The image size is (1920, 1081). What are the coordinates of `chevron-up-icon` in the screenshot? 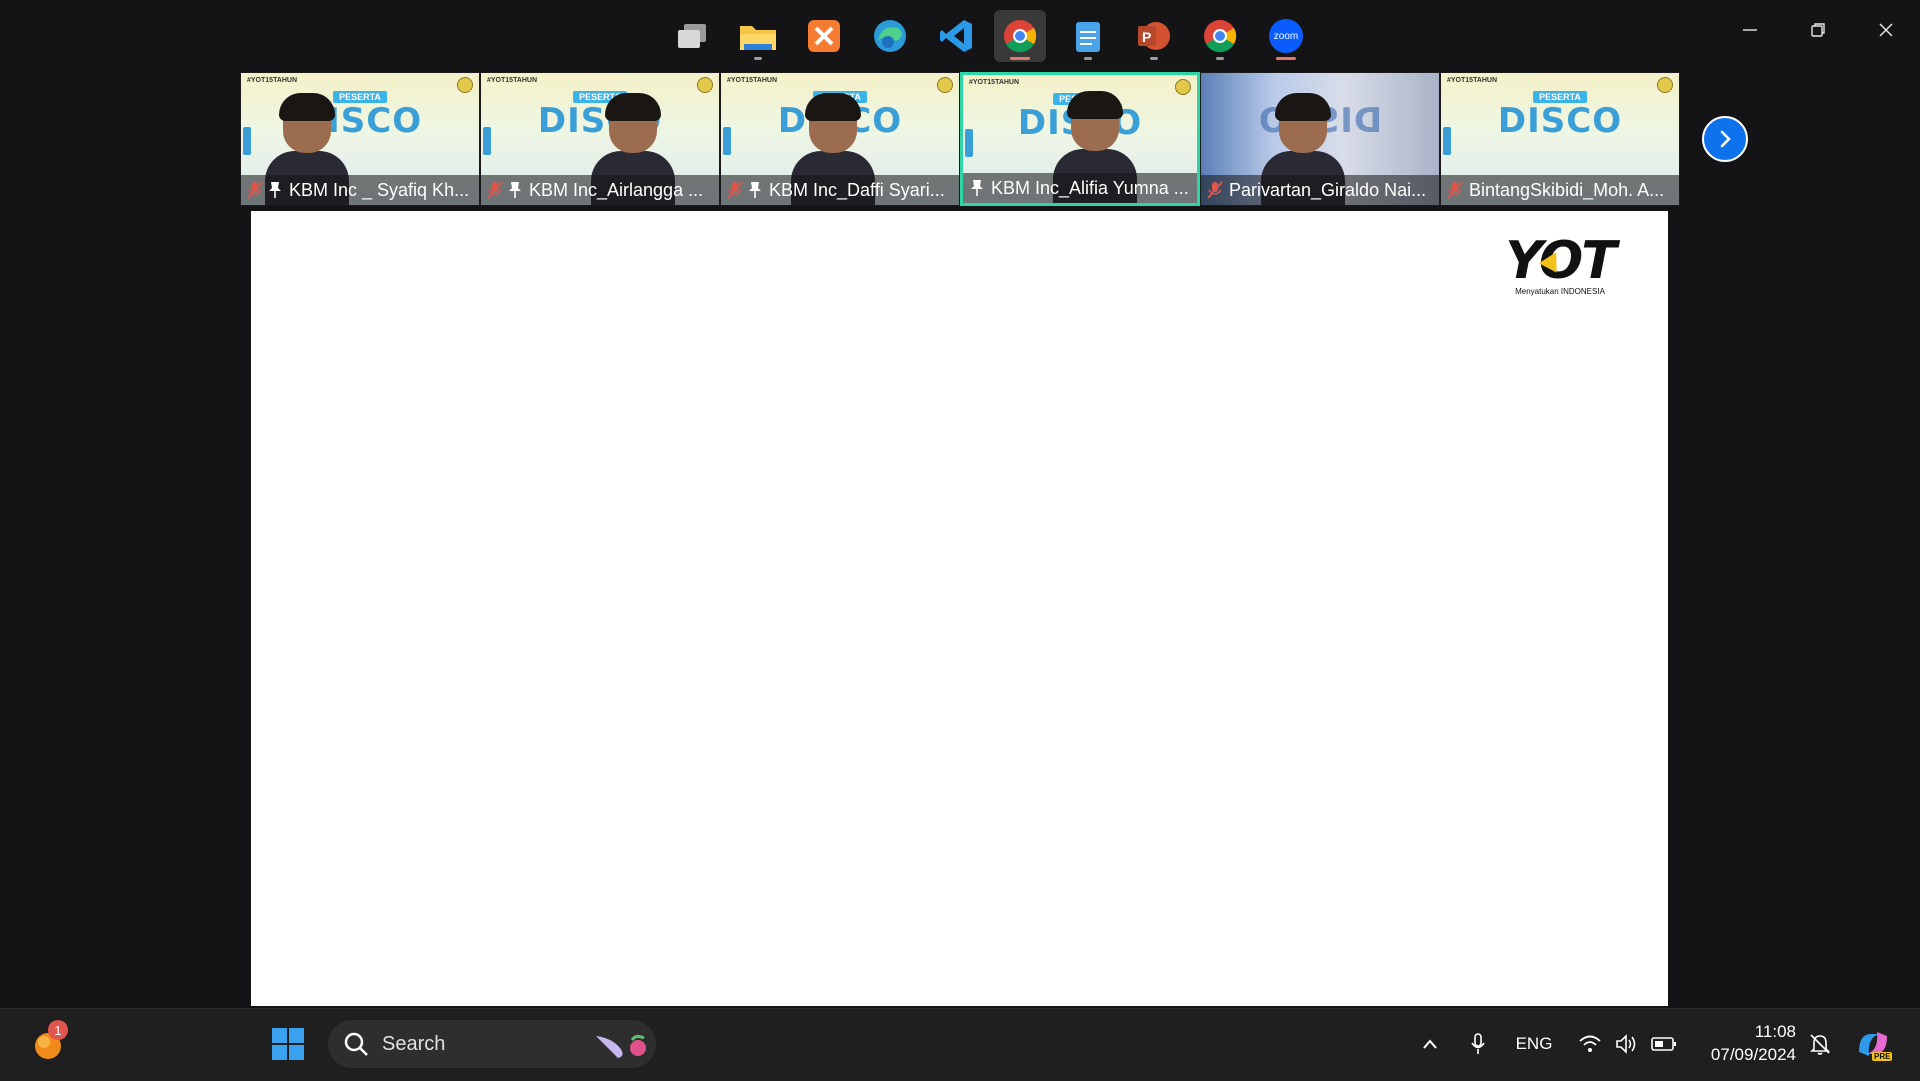 It's located at (1430, 1044).